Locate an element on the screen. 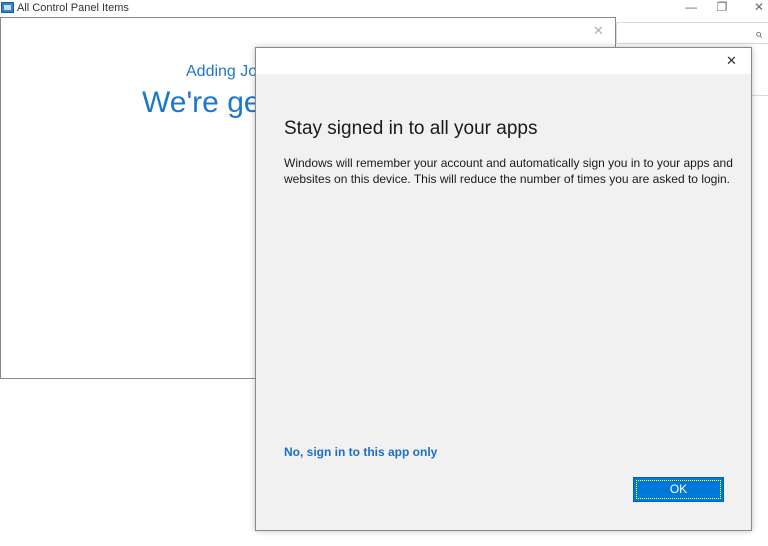  control-panel-icon is located at coordinates (7, 7).